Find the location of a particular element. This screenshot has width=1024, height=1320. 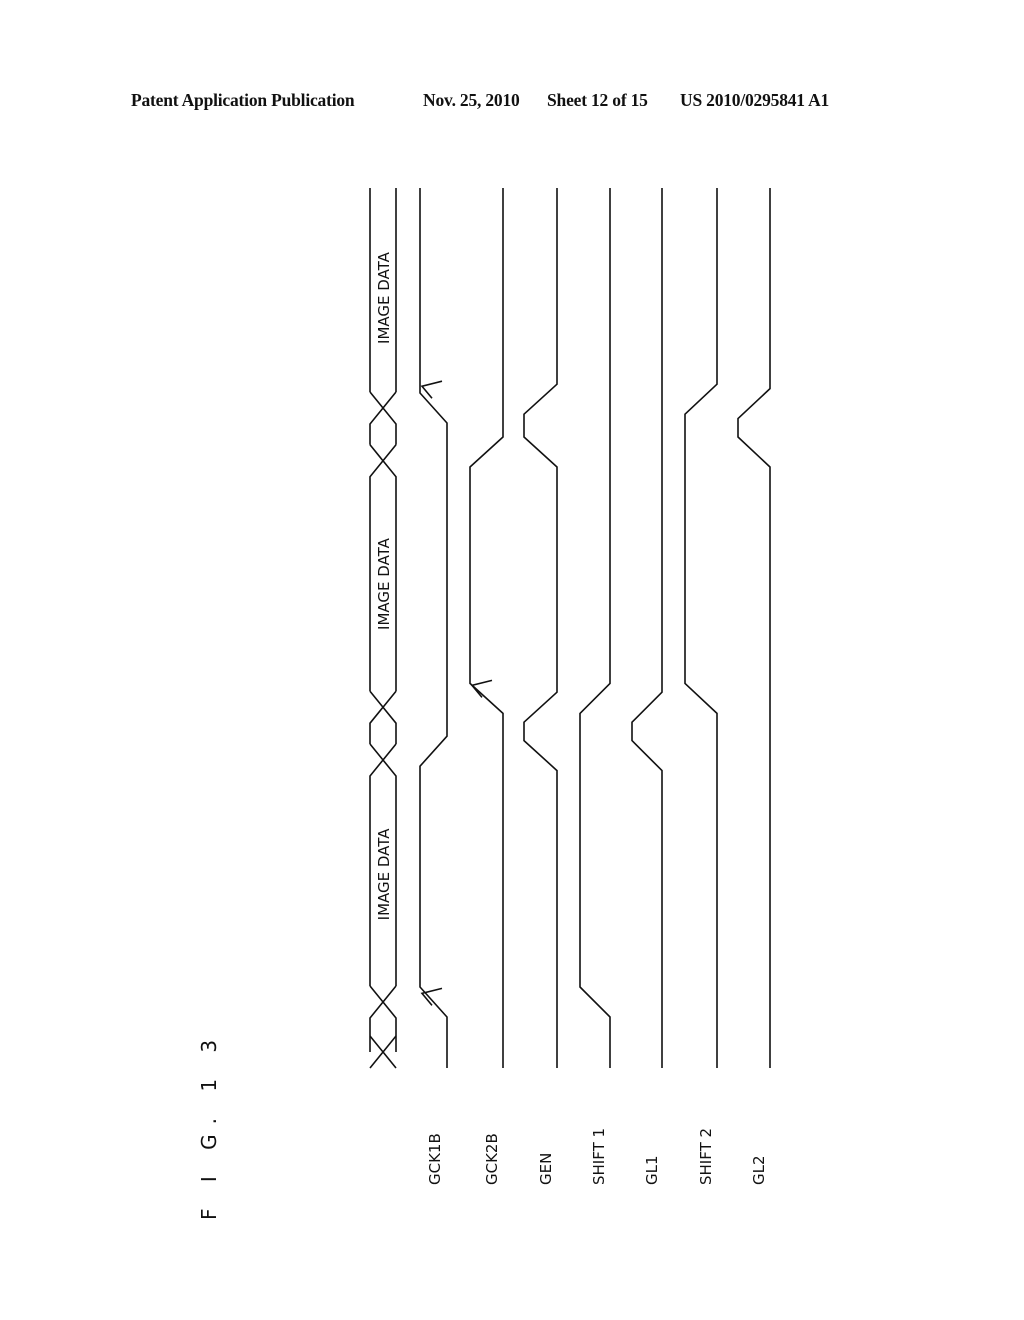

waveform-gck1b is located at coordinates (433, 628).